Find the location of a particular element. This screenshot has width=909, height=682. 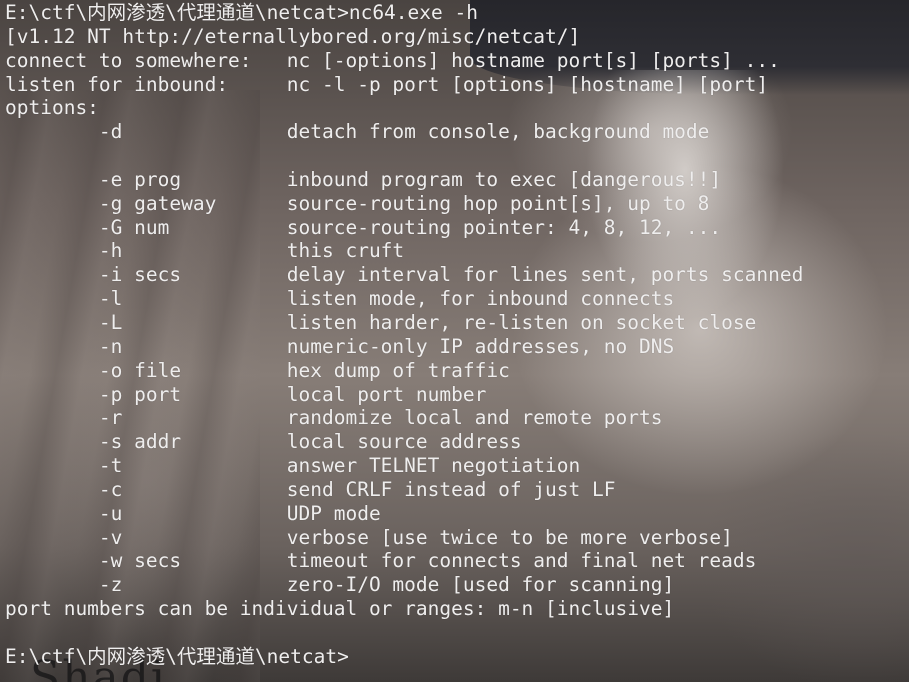

option-line: -l listen mode, for inbound connects is located at coordinates (340, 299).